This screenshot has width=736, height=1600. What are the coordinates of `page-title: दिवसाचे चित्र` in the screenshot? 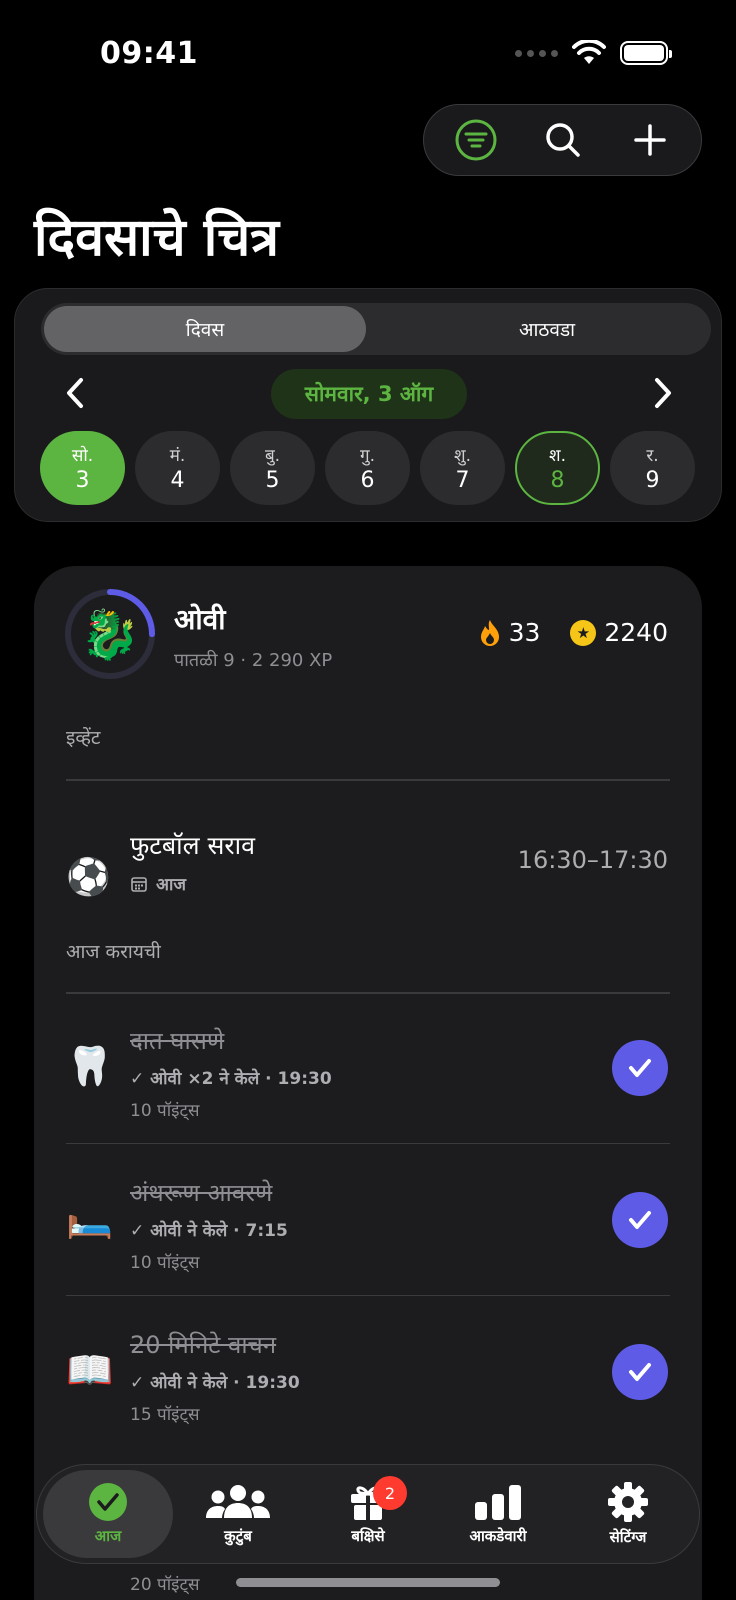 It's located at (156, 238).